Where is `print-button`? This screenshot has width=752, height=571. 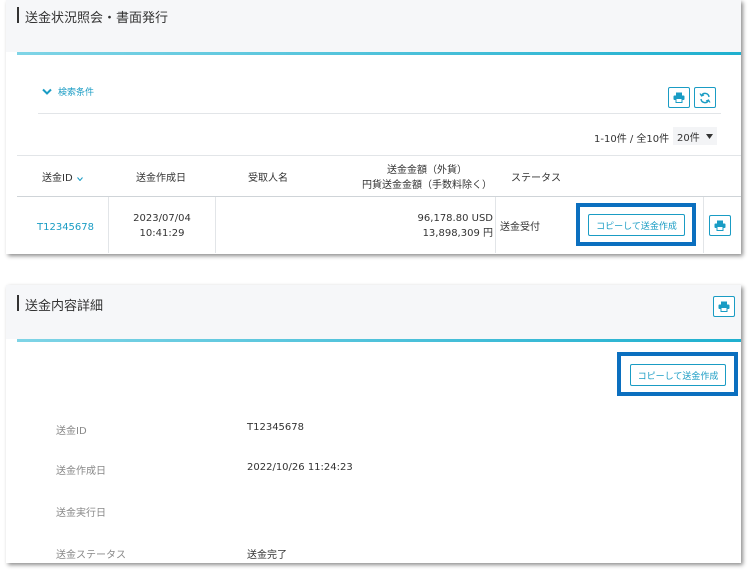 print-button is located at coordinates (679, 97).